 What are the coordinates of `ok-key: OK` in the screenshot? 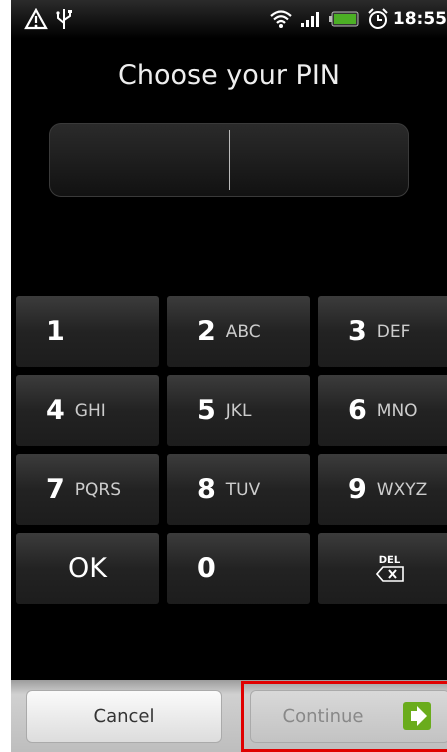 It's located at (87, 568).